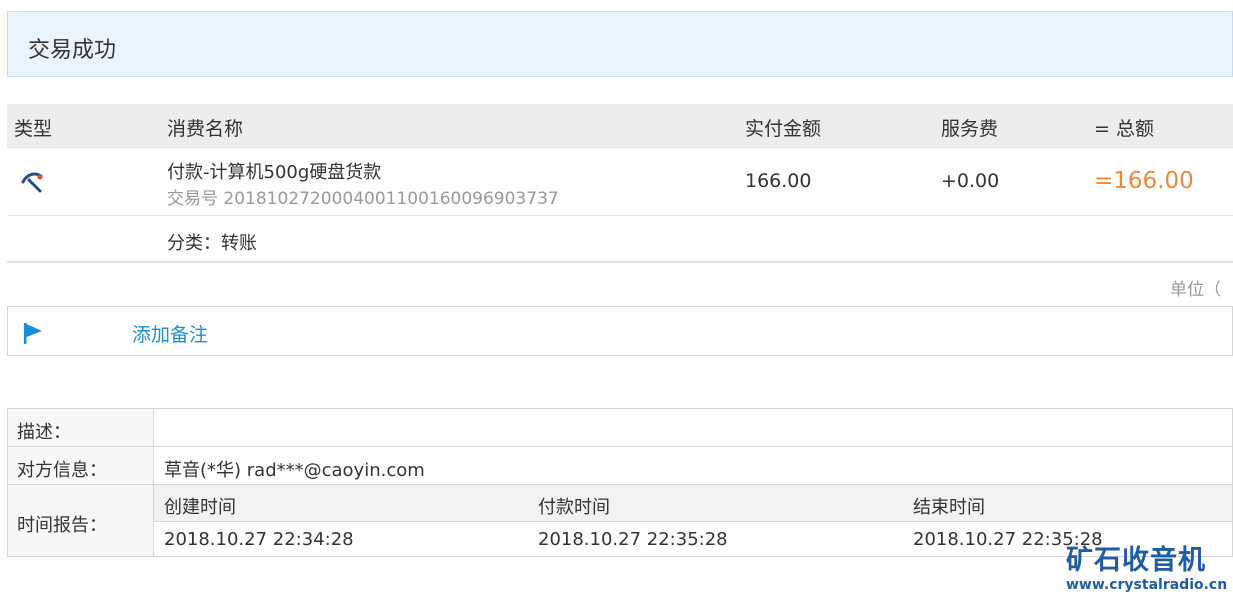  What do you see at coordinates (205, 129) in the screenshot?
I see `header-name: 消费名称` at bounding box center [205, 129].